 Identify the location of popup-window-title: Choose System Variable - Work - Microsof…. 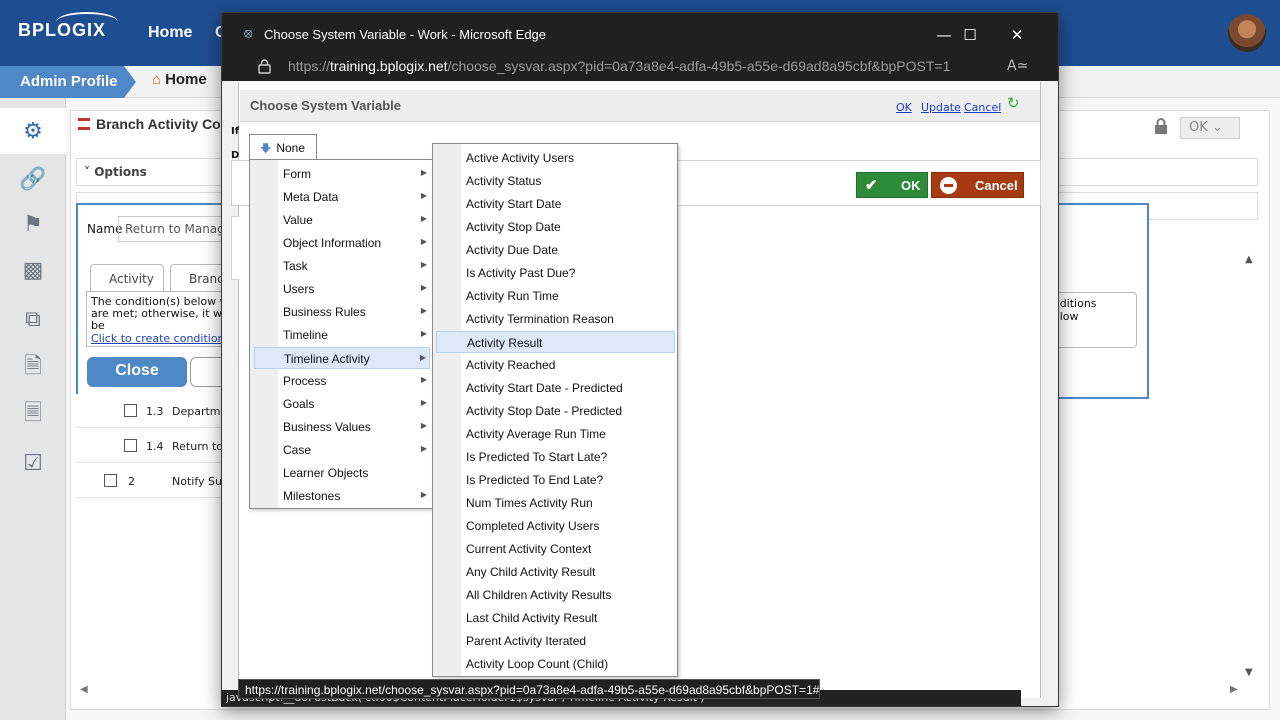
(405, 34).